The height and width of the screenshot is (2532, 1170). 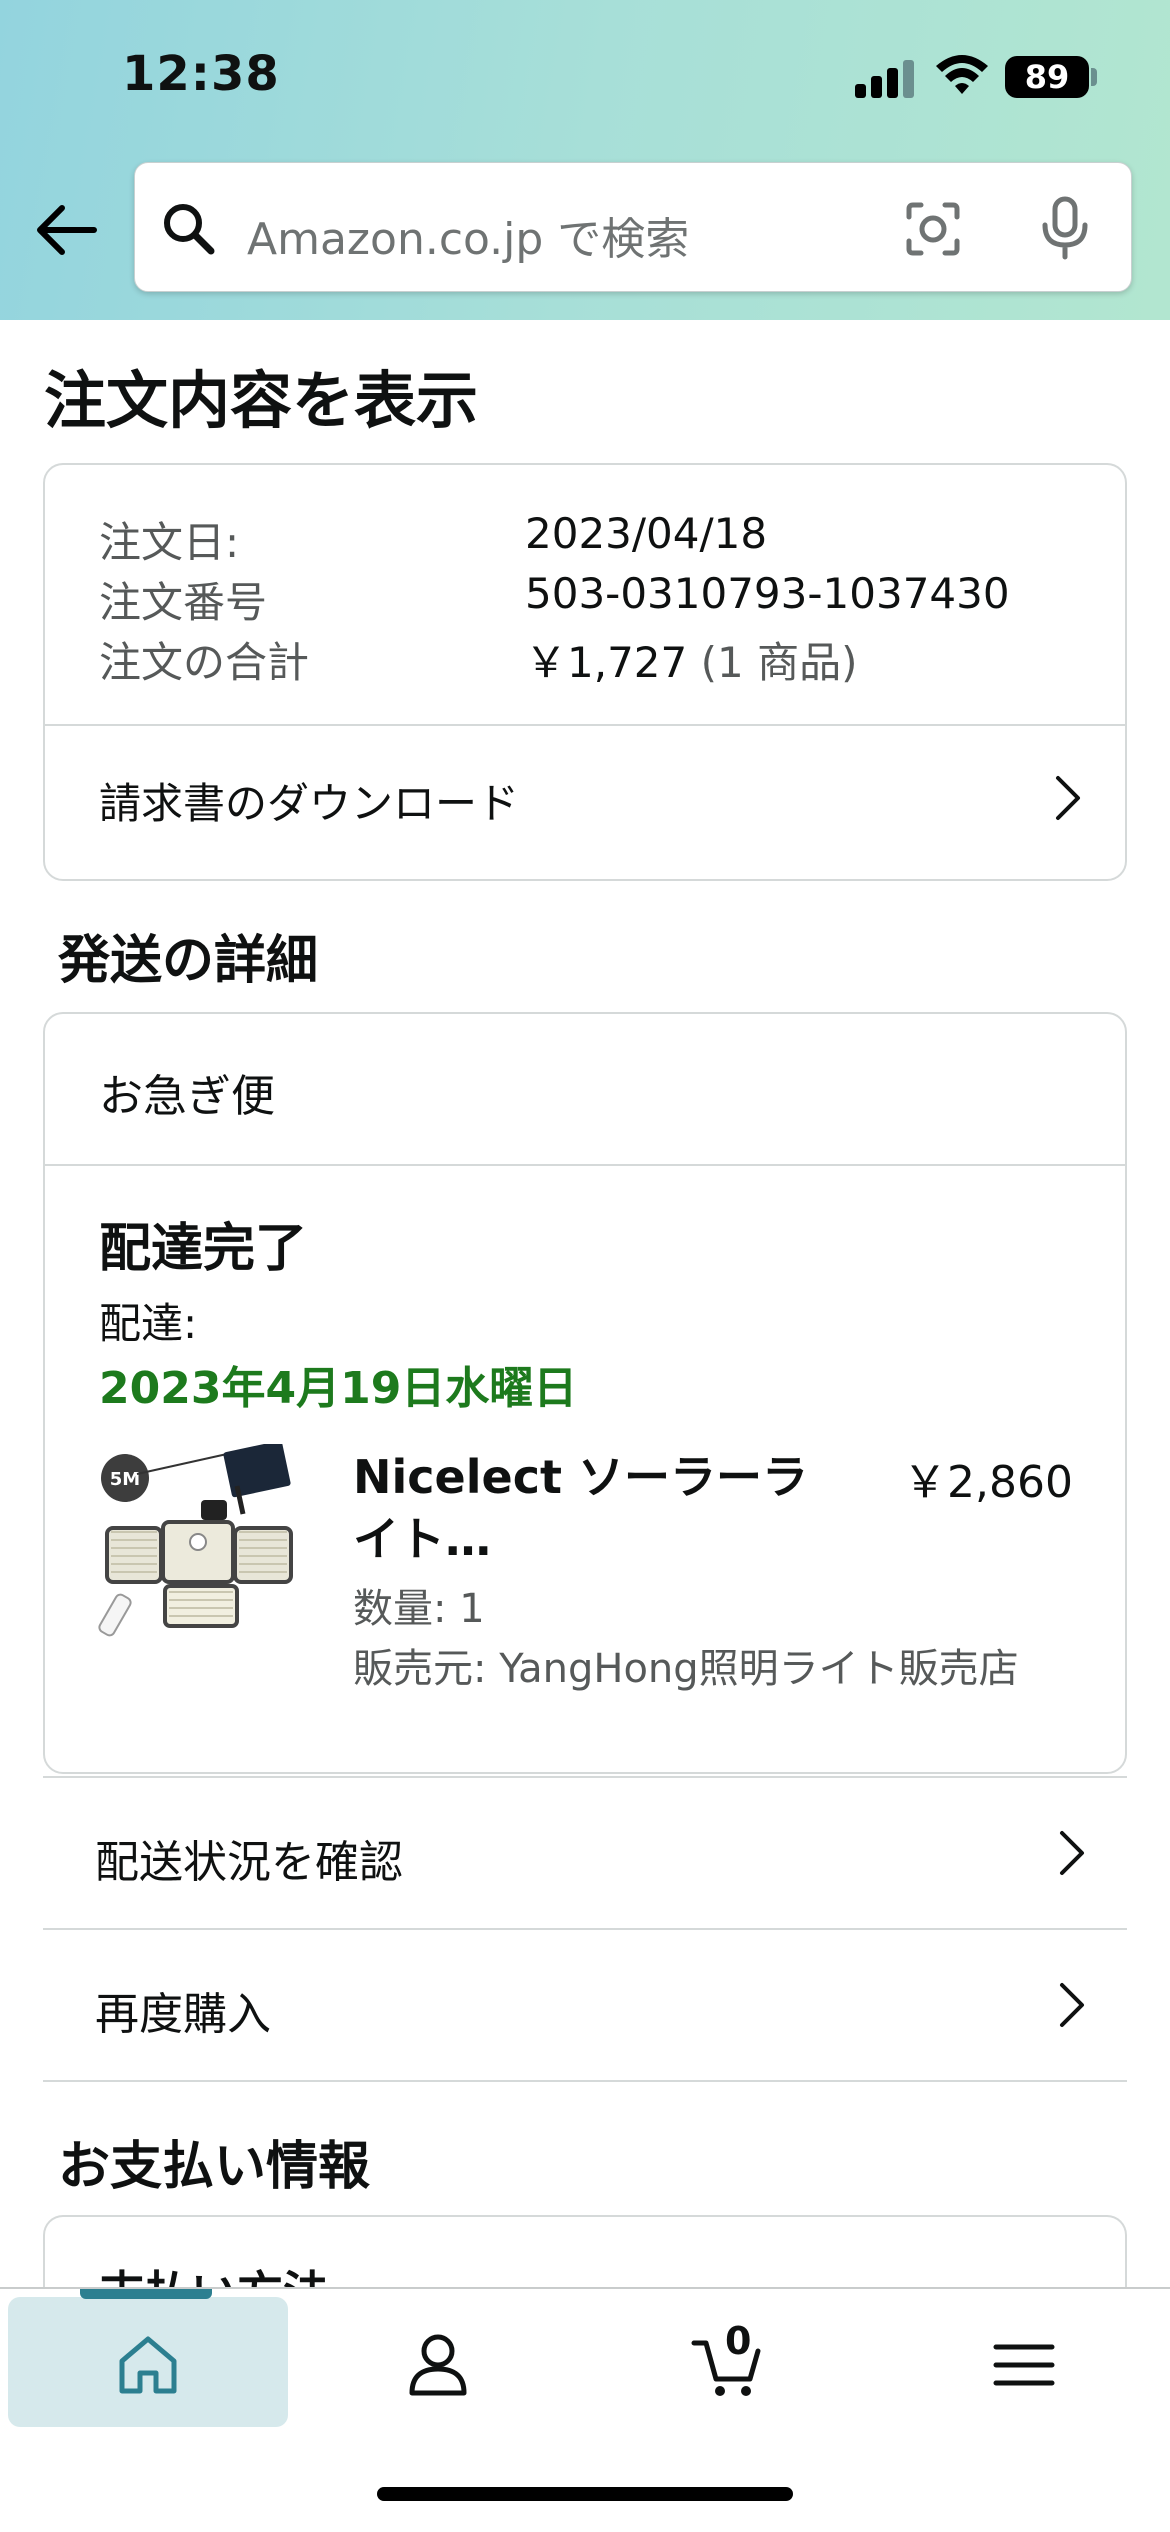 I want to click on track-package-row: 配送状況を確認, so click(x=585, y=1851).